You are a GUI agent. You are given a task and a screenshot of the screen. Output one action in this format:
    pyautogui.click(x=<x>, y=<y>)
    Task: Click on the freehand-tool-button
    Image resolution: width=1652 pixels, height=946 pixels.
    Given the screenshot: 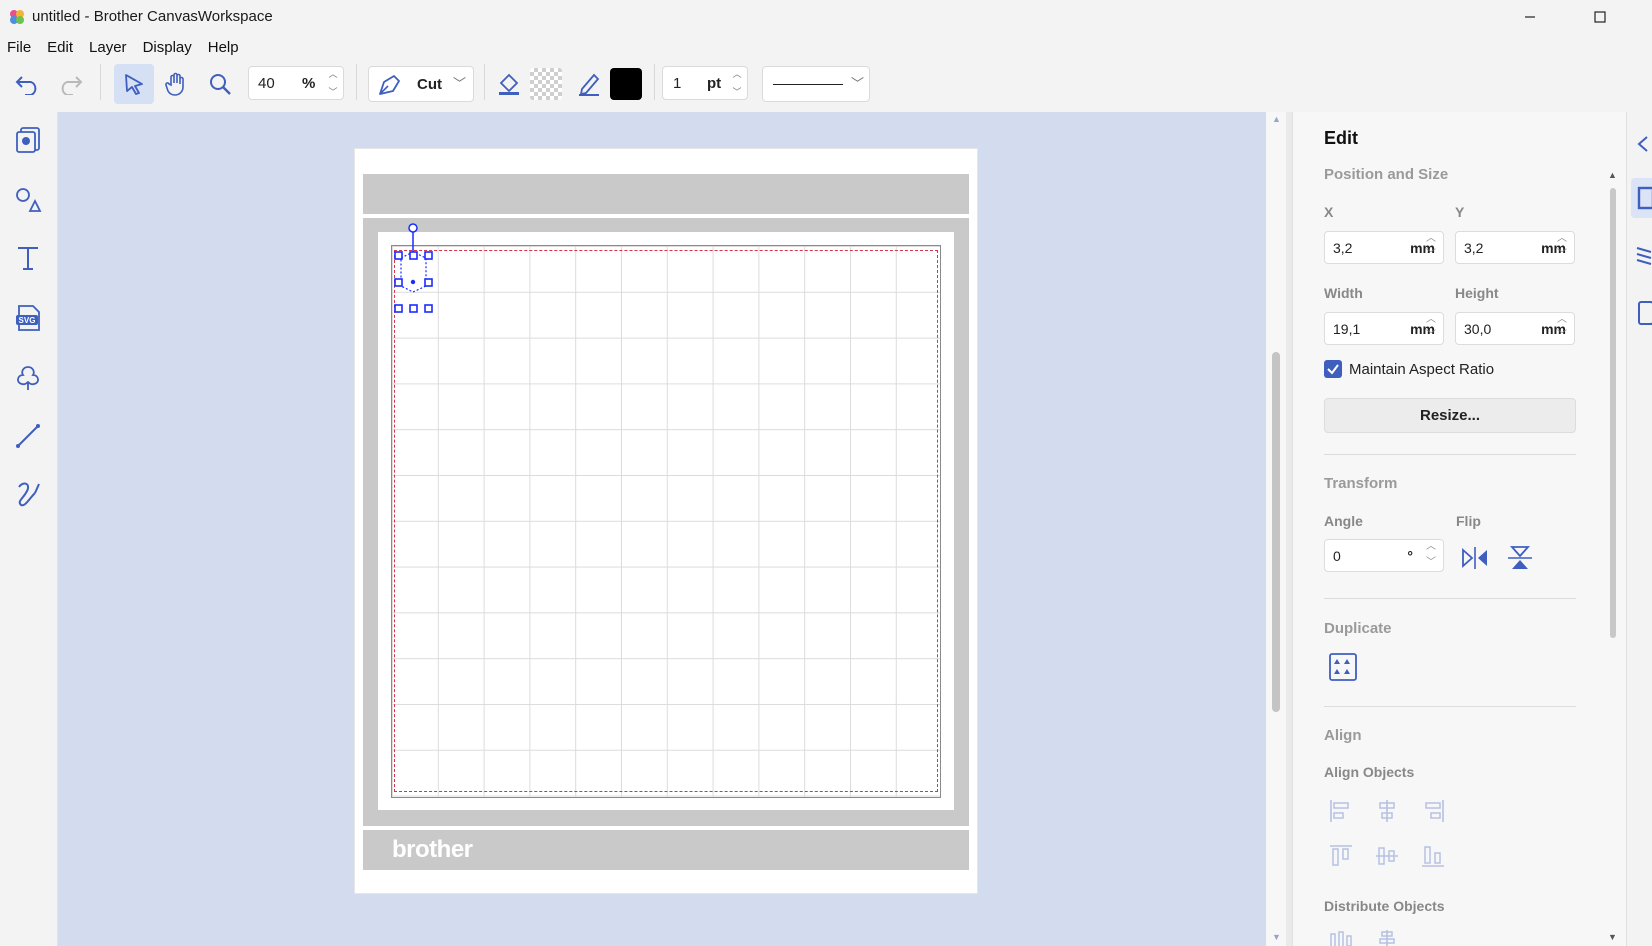 What is the action you would take?
    pyautogui.click(x=28, y=494)
    